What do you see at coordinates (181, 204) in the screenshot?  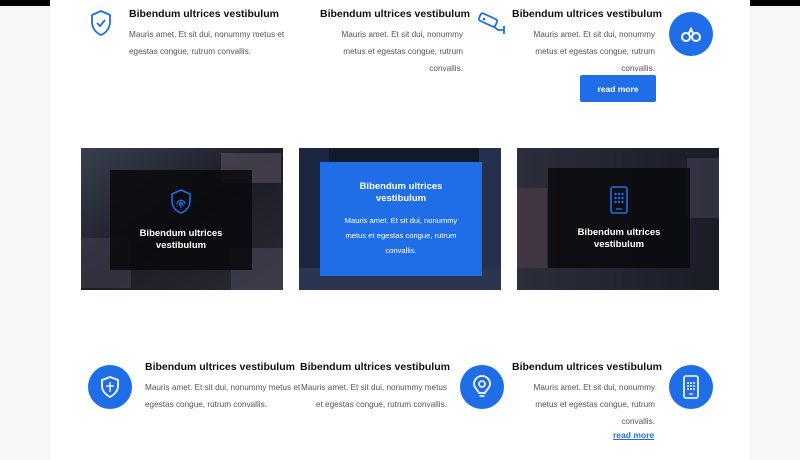 I see `fingerprint-shield-icon` at bounding box center [181, 204].